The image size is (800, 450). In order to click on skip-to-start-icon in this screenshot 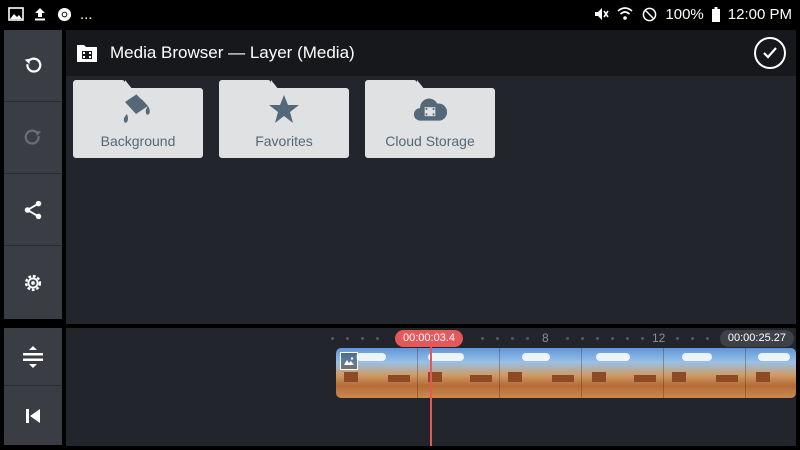, I will do `click(33, 415)`.